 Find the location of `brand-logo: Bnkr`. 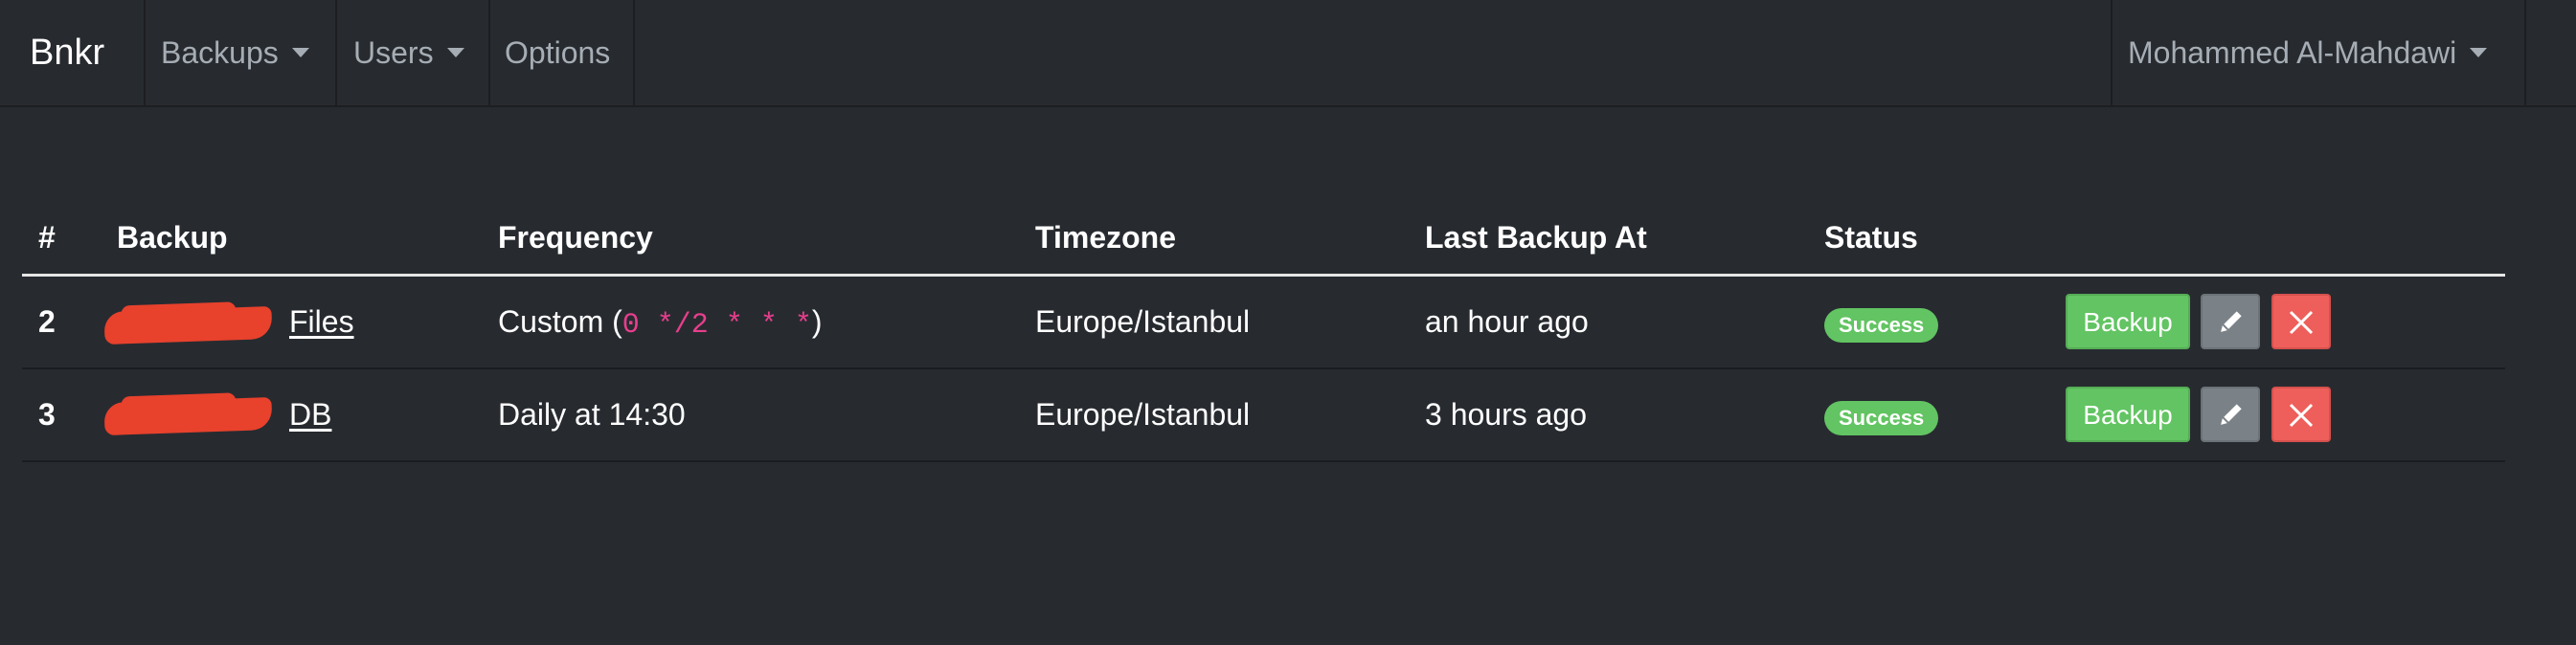

brand-logo: Bnkr is located at coordinates (67, 52).